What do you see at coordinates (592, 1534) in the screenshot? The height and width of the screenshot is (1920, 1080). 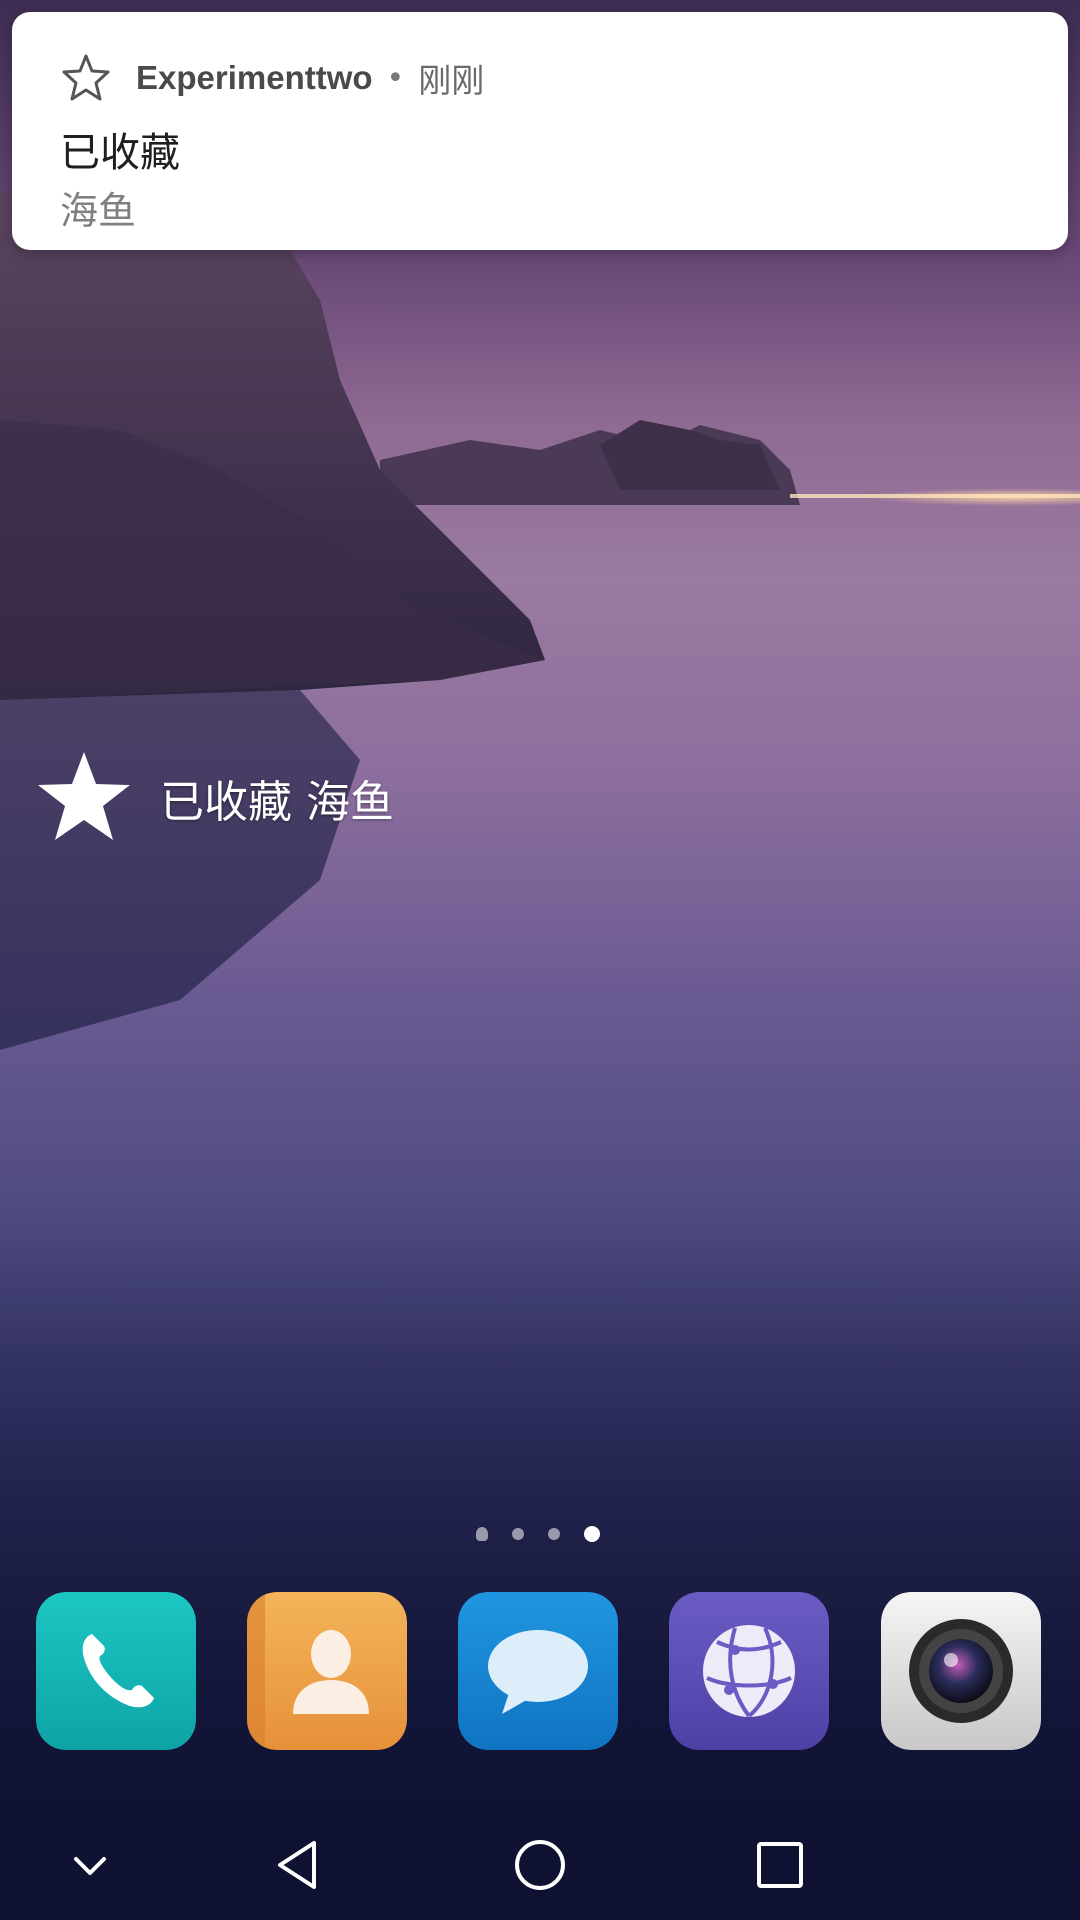 I see `page-dot-active` at bounding box center [592, 1534].